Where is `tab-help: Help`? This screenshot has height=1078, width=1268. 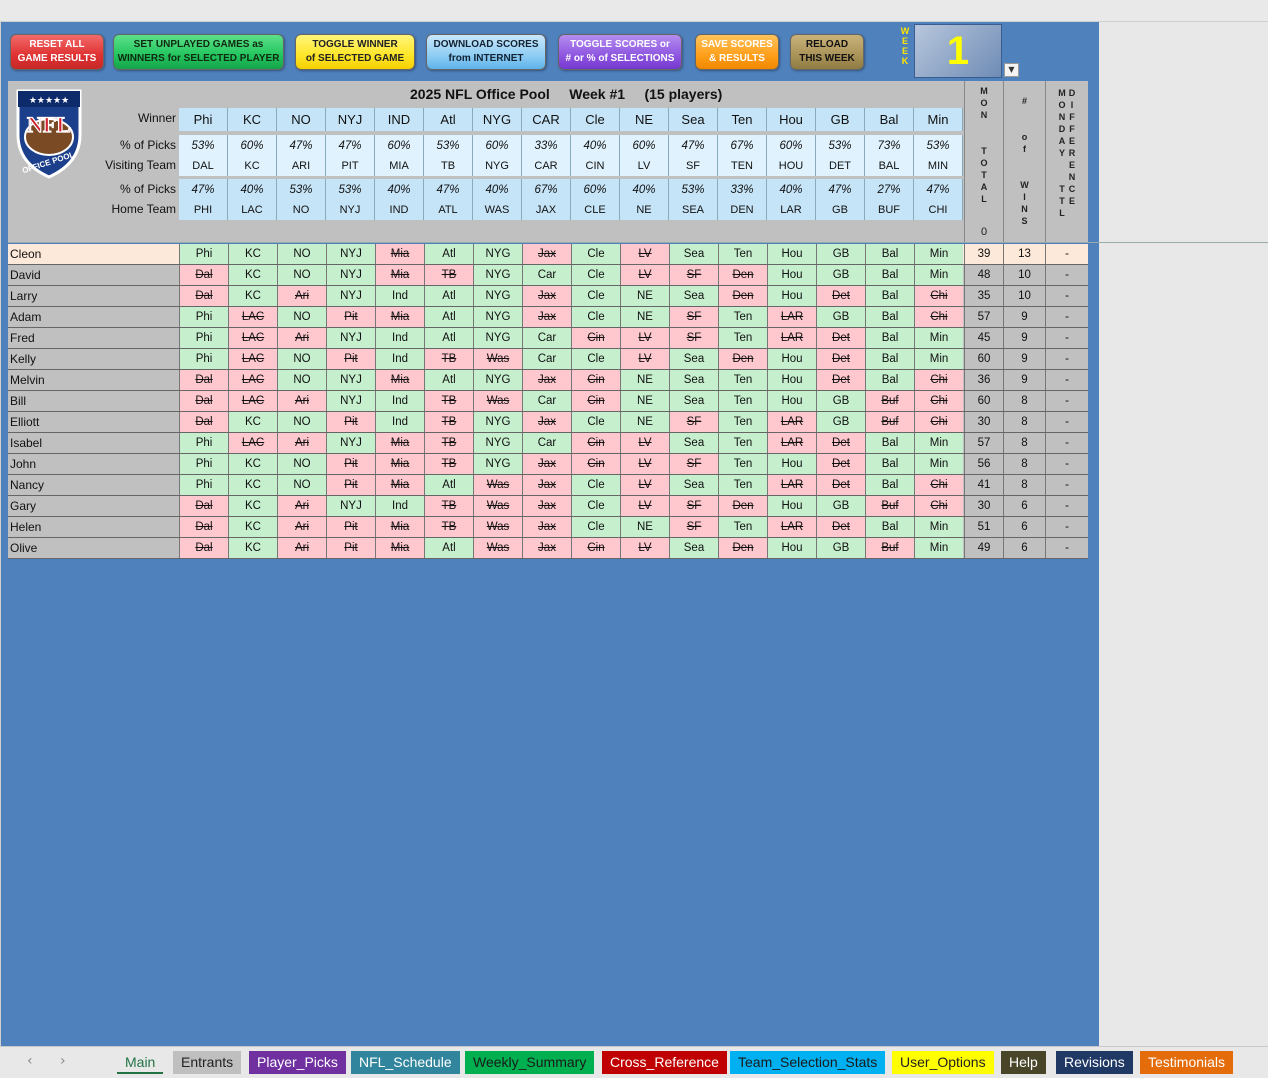
tab-help: Help is located at coordinates (1023, 1062).